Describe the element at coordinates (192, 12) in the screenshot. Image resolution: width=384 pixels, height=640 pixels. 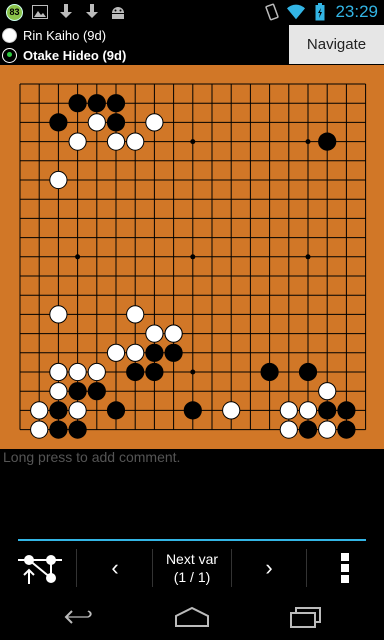
I see `status-bar: 83 23:29` at that location.